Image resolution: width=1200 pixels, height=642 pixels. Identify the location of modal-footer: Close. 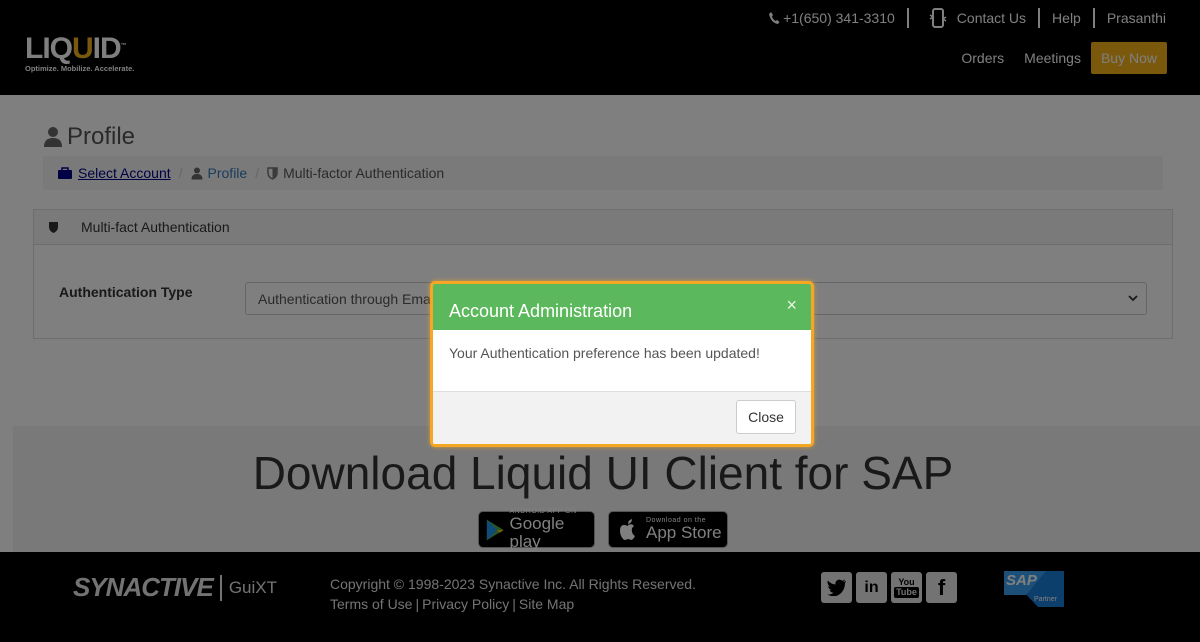
(622, 418).